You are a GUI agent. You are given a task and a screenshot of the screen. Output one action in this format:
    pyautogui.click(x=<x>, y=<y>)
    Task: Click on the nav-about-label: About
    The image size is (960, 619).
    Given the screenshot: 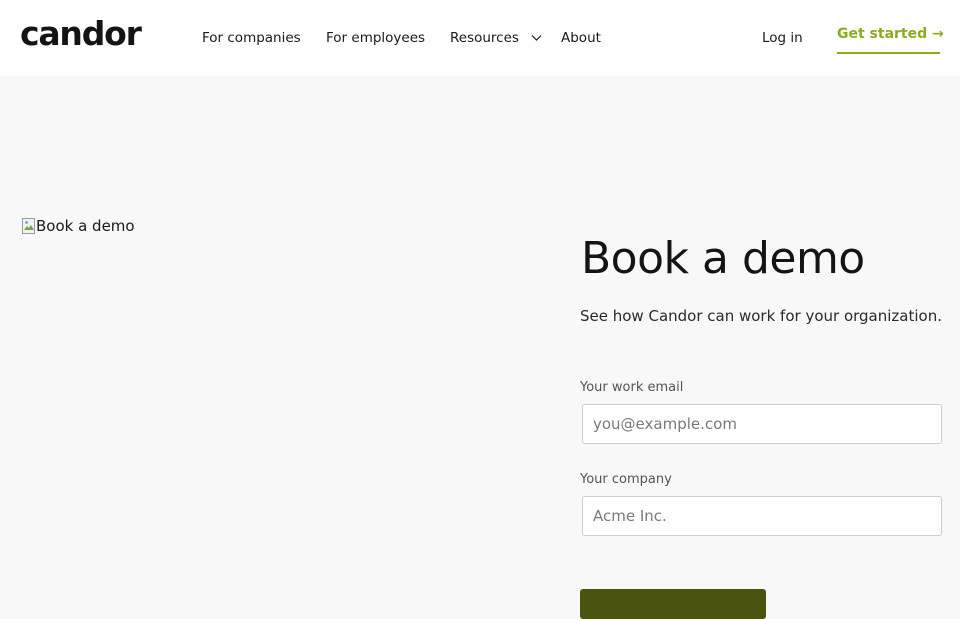 What is the action you would take?
    pyautogui.click(x=581, y=38)
    